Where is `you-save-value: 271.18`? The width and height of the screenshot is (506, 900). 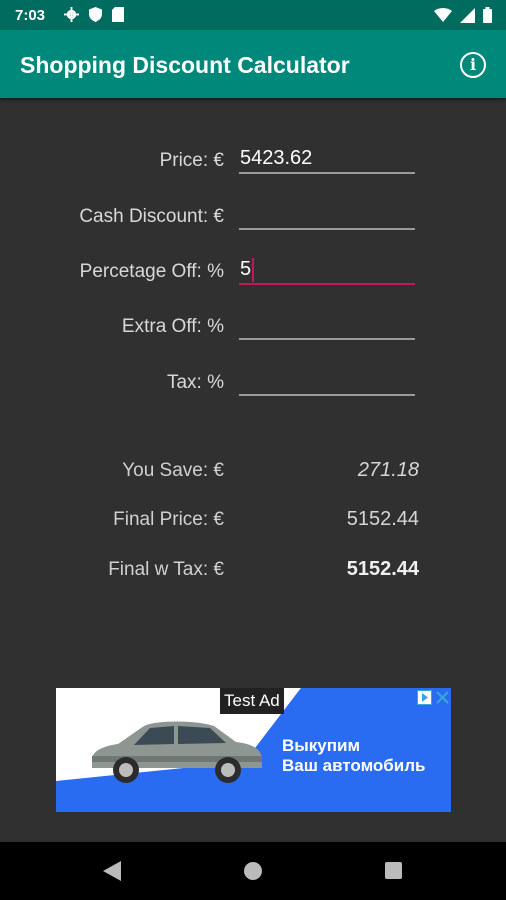 you-save-value: 271.18 is located at coordinates (388, 470).